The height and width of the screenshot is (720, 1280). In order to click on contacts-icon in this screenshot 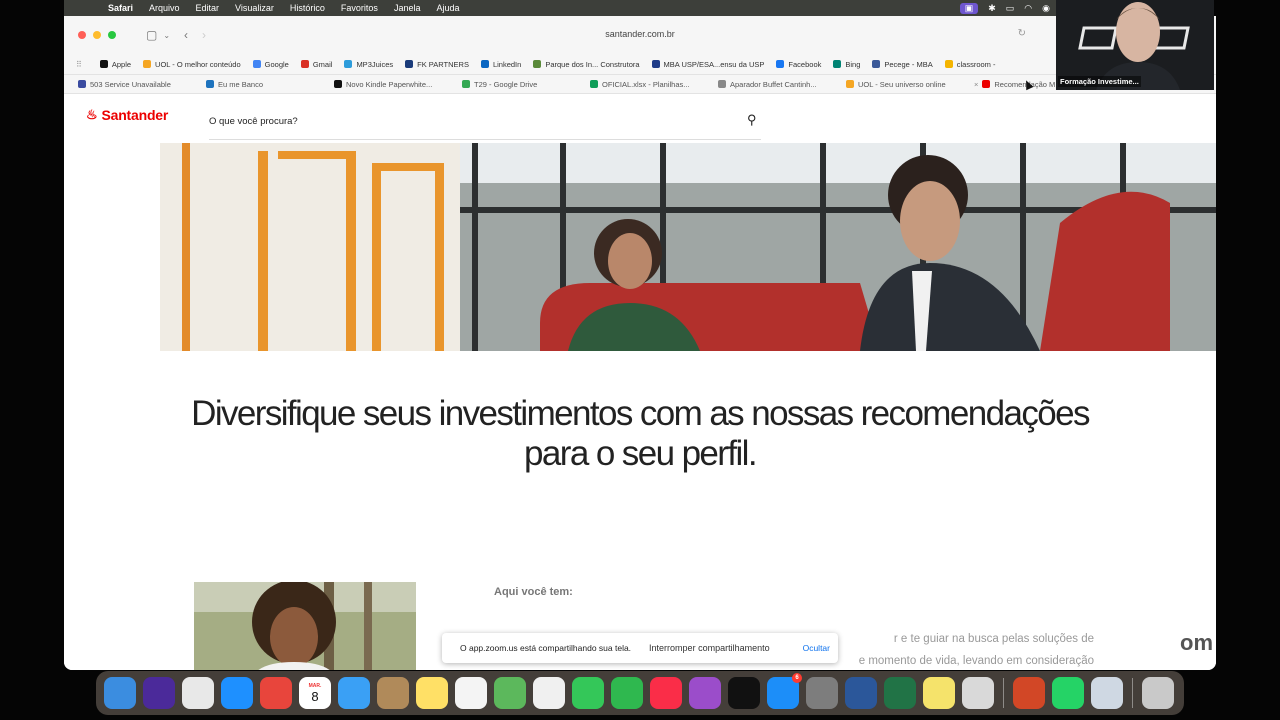, I will do `click(393, 693)`.